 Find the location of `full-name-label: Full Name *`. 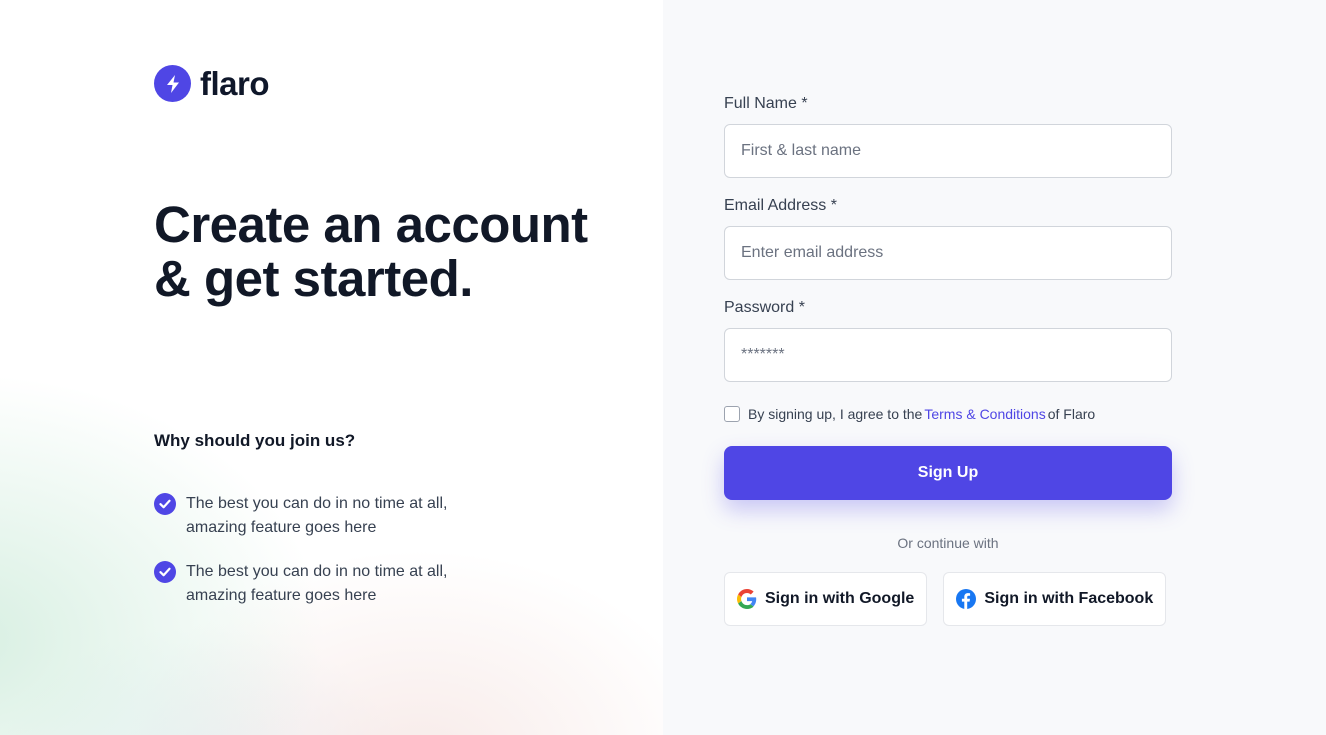

full-name-label: Full Name * is located at coordinates (766, 103).